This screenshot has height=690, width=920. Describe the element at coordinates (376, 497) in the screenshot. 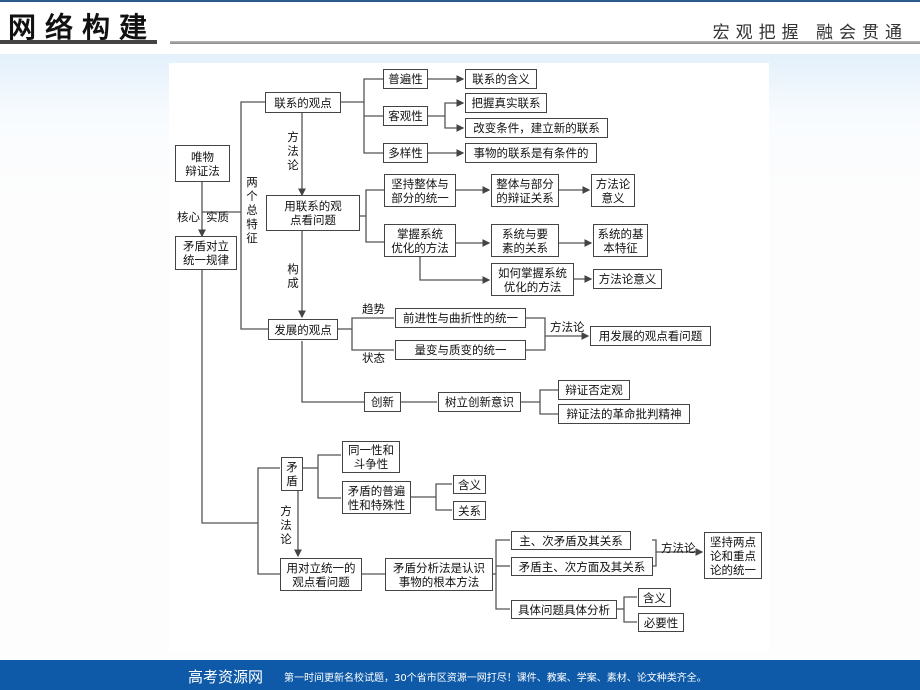

I see `node-universal-particular: 矛盾的普遍 性和特殊性` at that location.